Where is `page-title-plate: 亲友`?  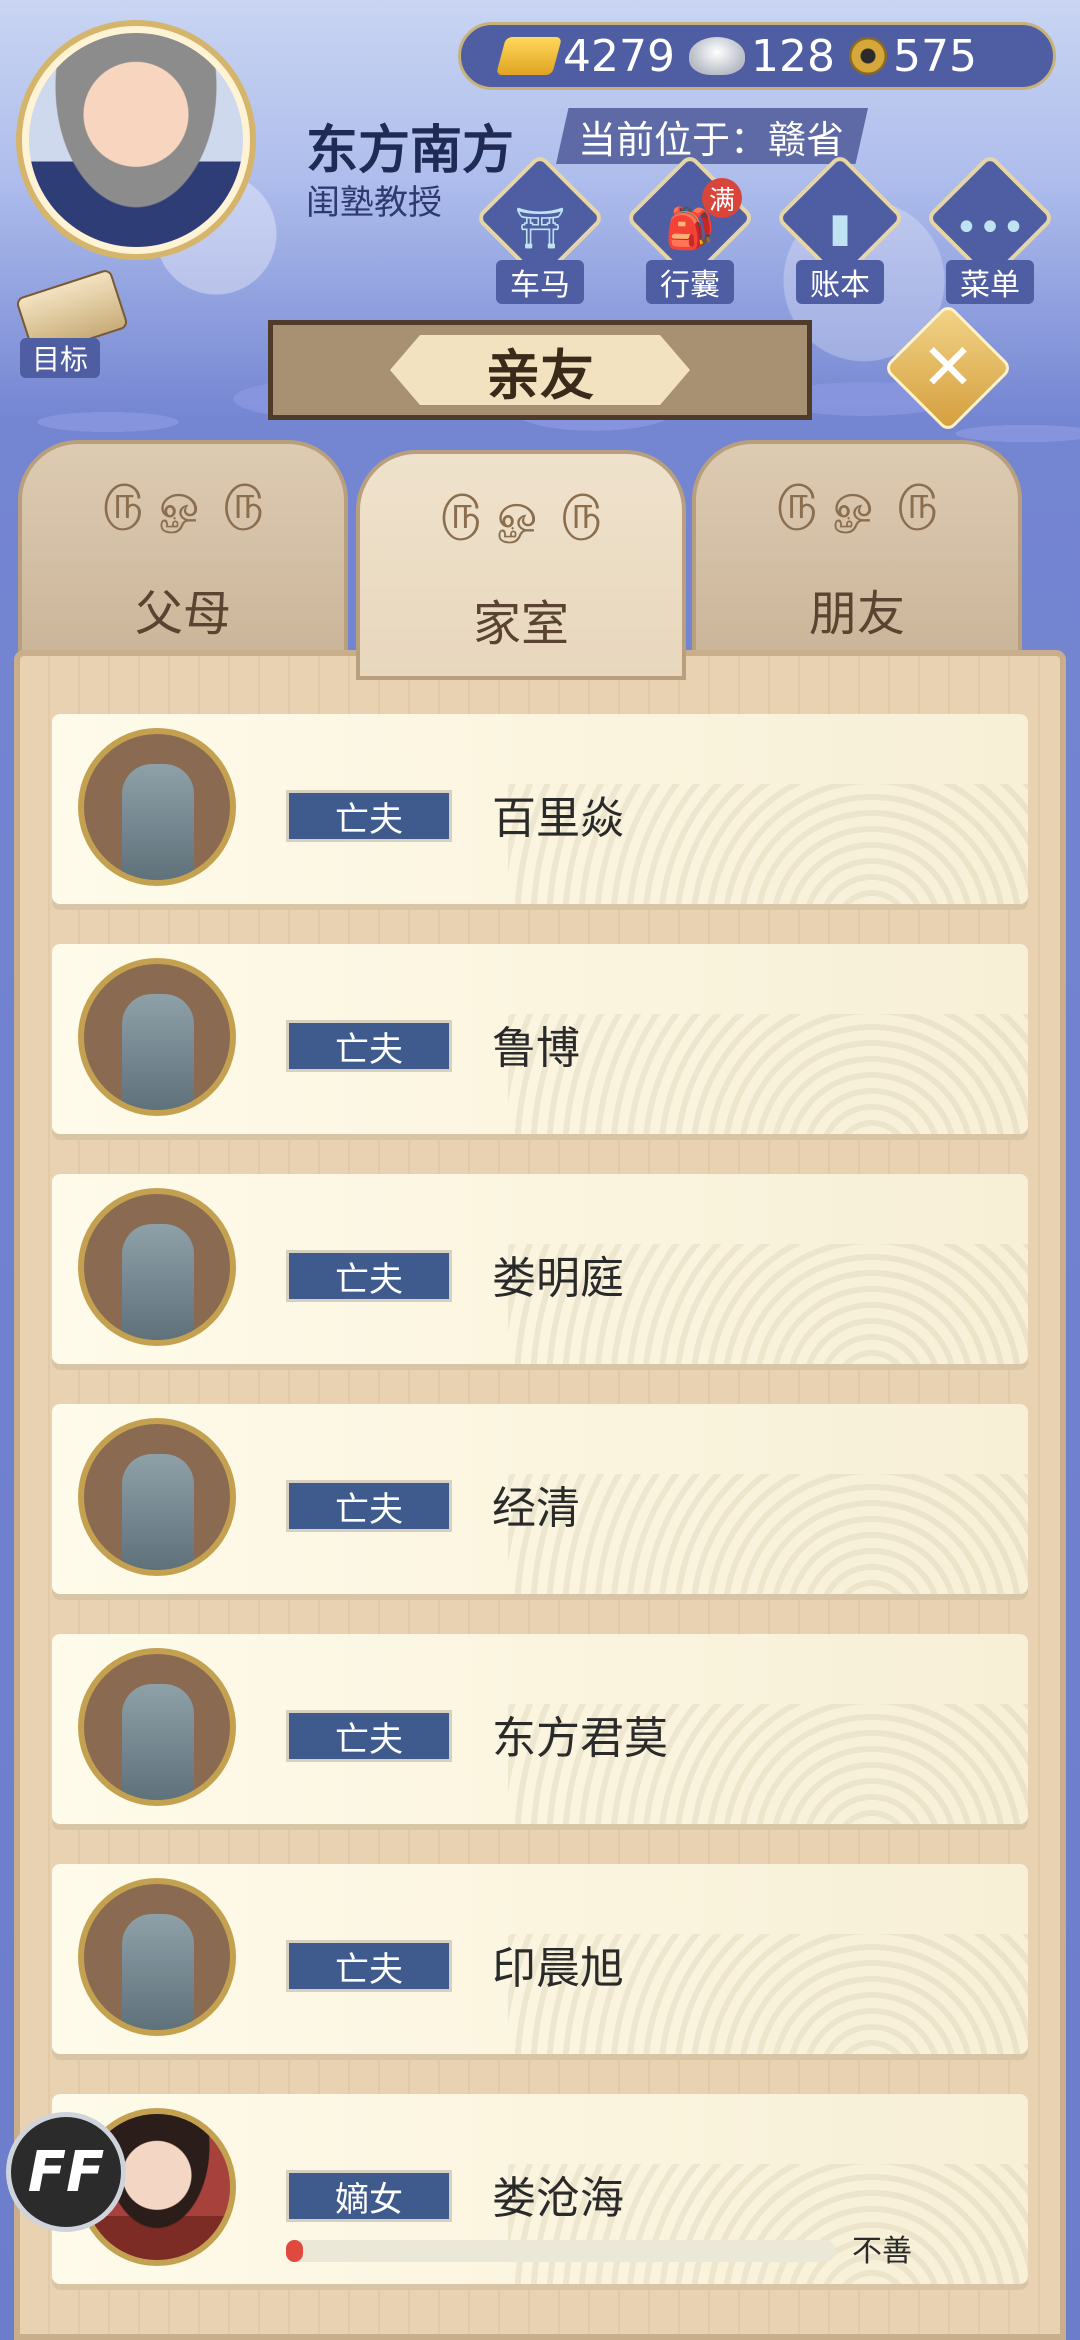
page-title-plate: 亲友 is located at coordinates (540, 370).